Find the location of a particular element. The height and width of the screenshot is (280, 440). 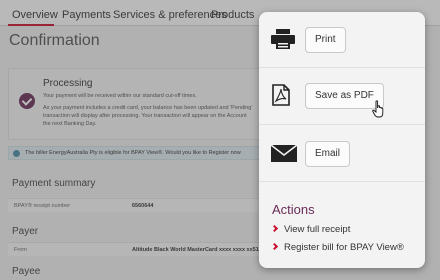

pdf-row: Save as PDF is located at coordinates (342, 97).